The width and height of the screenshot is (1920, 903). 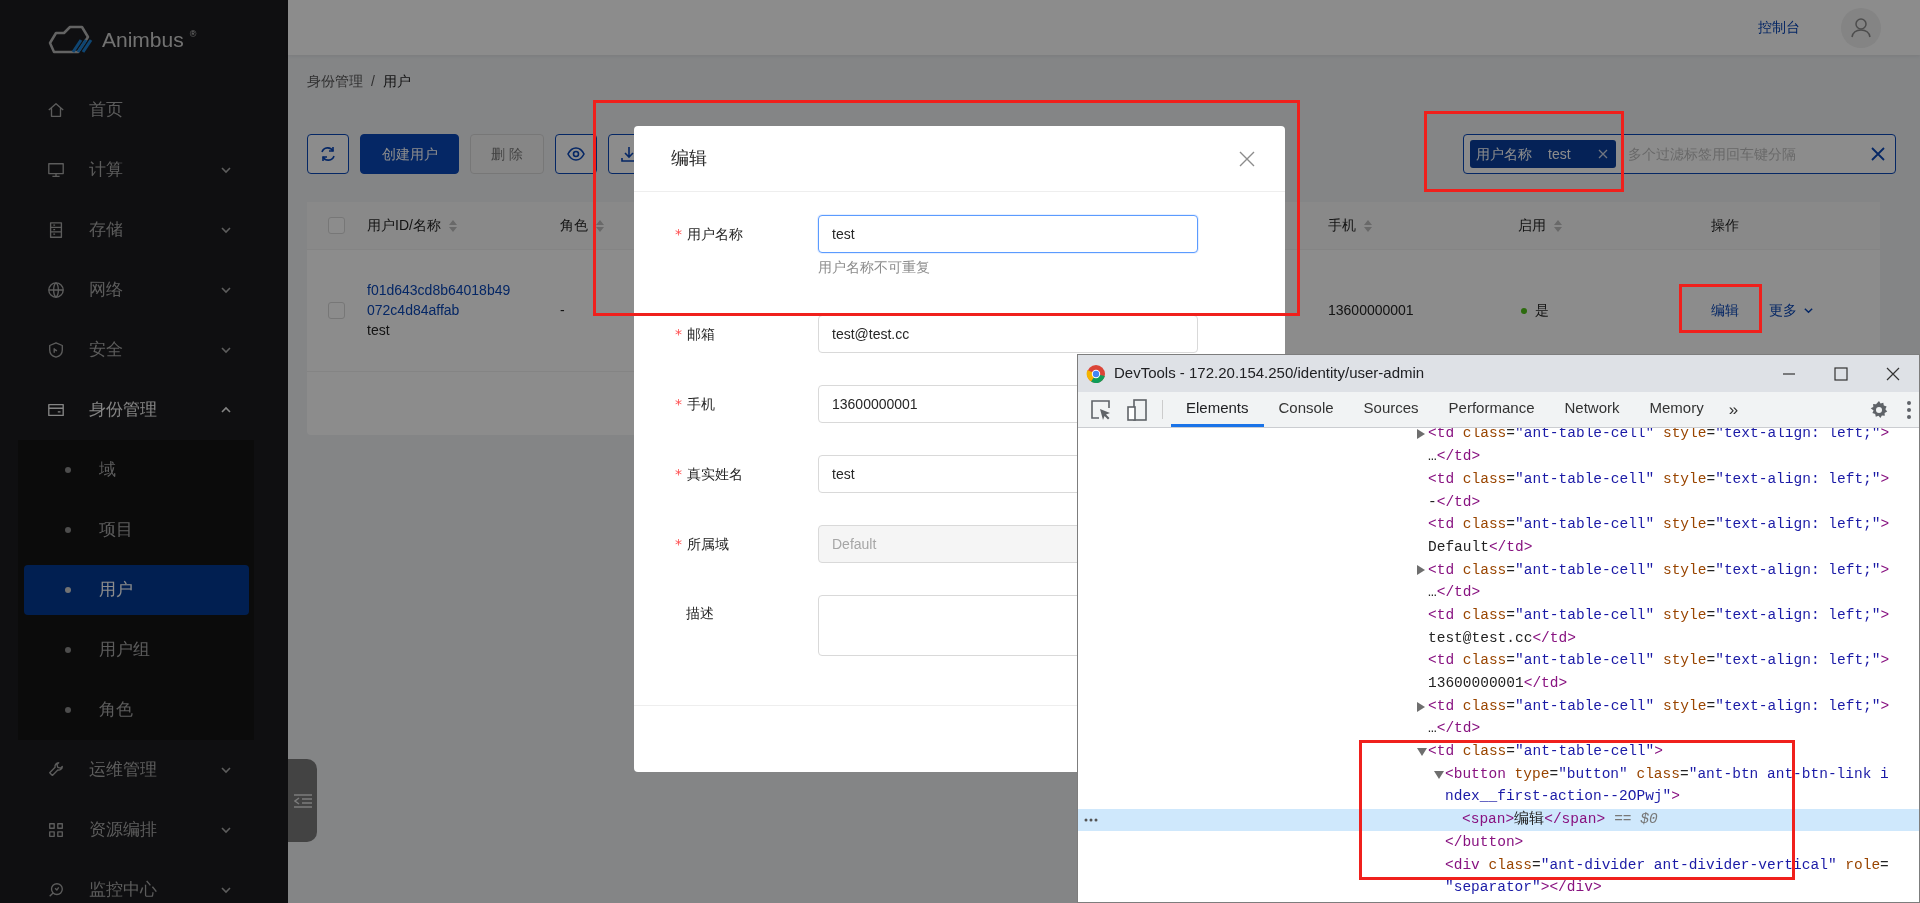 I want to click on devtools-tab: Network, so click(x=1592, y=409).